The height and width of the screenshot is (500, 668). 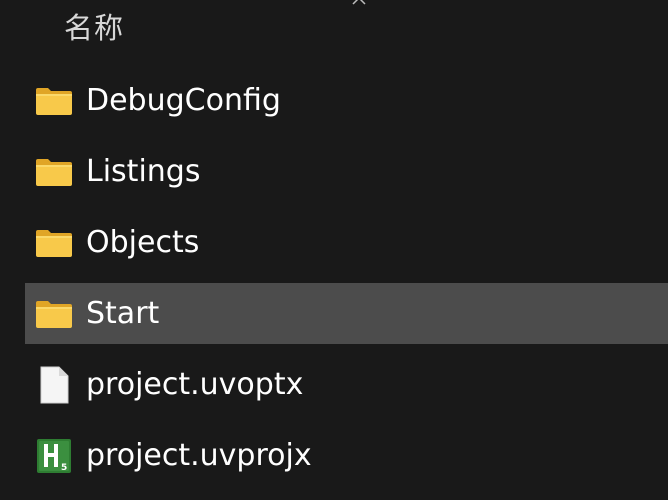 What do you see at coordinates (346, 384) in the screenshot?
I see `list-item-project-uvoptx: project.uvoptx` at bounding box center [346, 384].